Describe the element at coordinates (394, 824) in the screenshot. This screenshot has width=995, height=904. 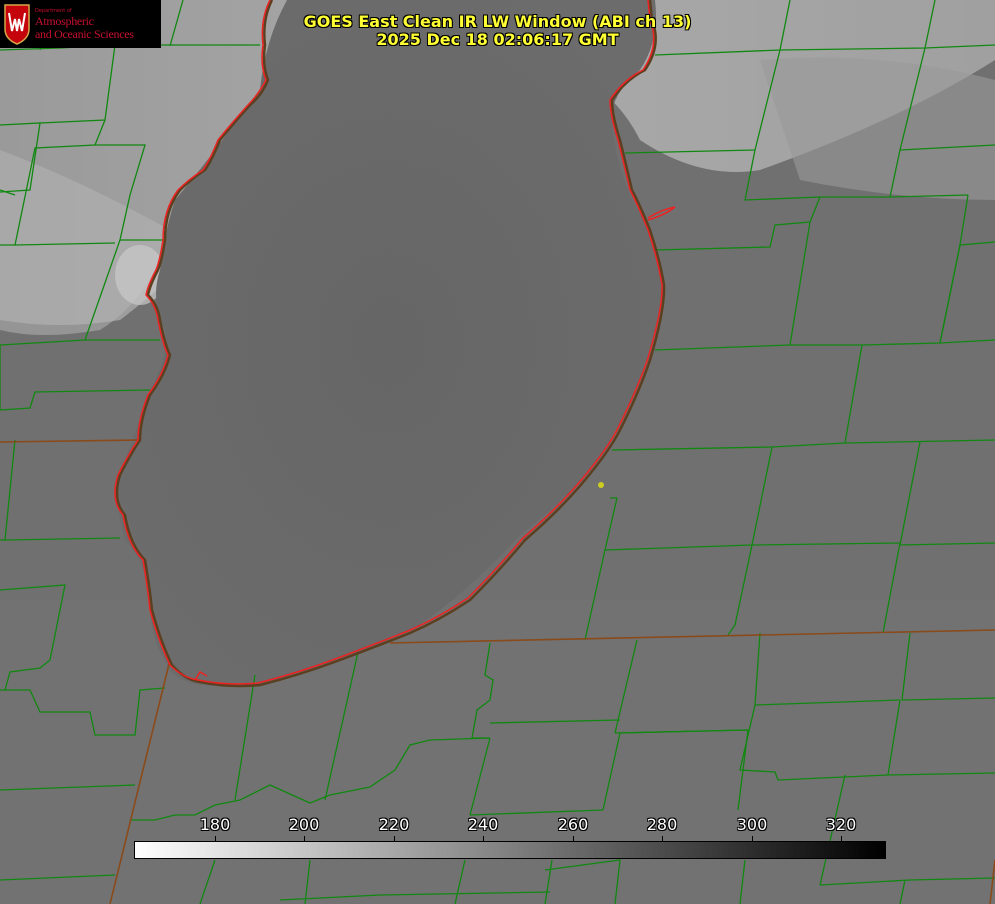
I see `colorbar-tick-label: 220` at that location.